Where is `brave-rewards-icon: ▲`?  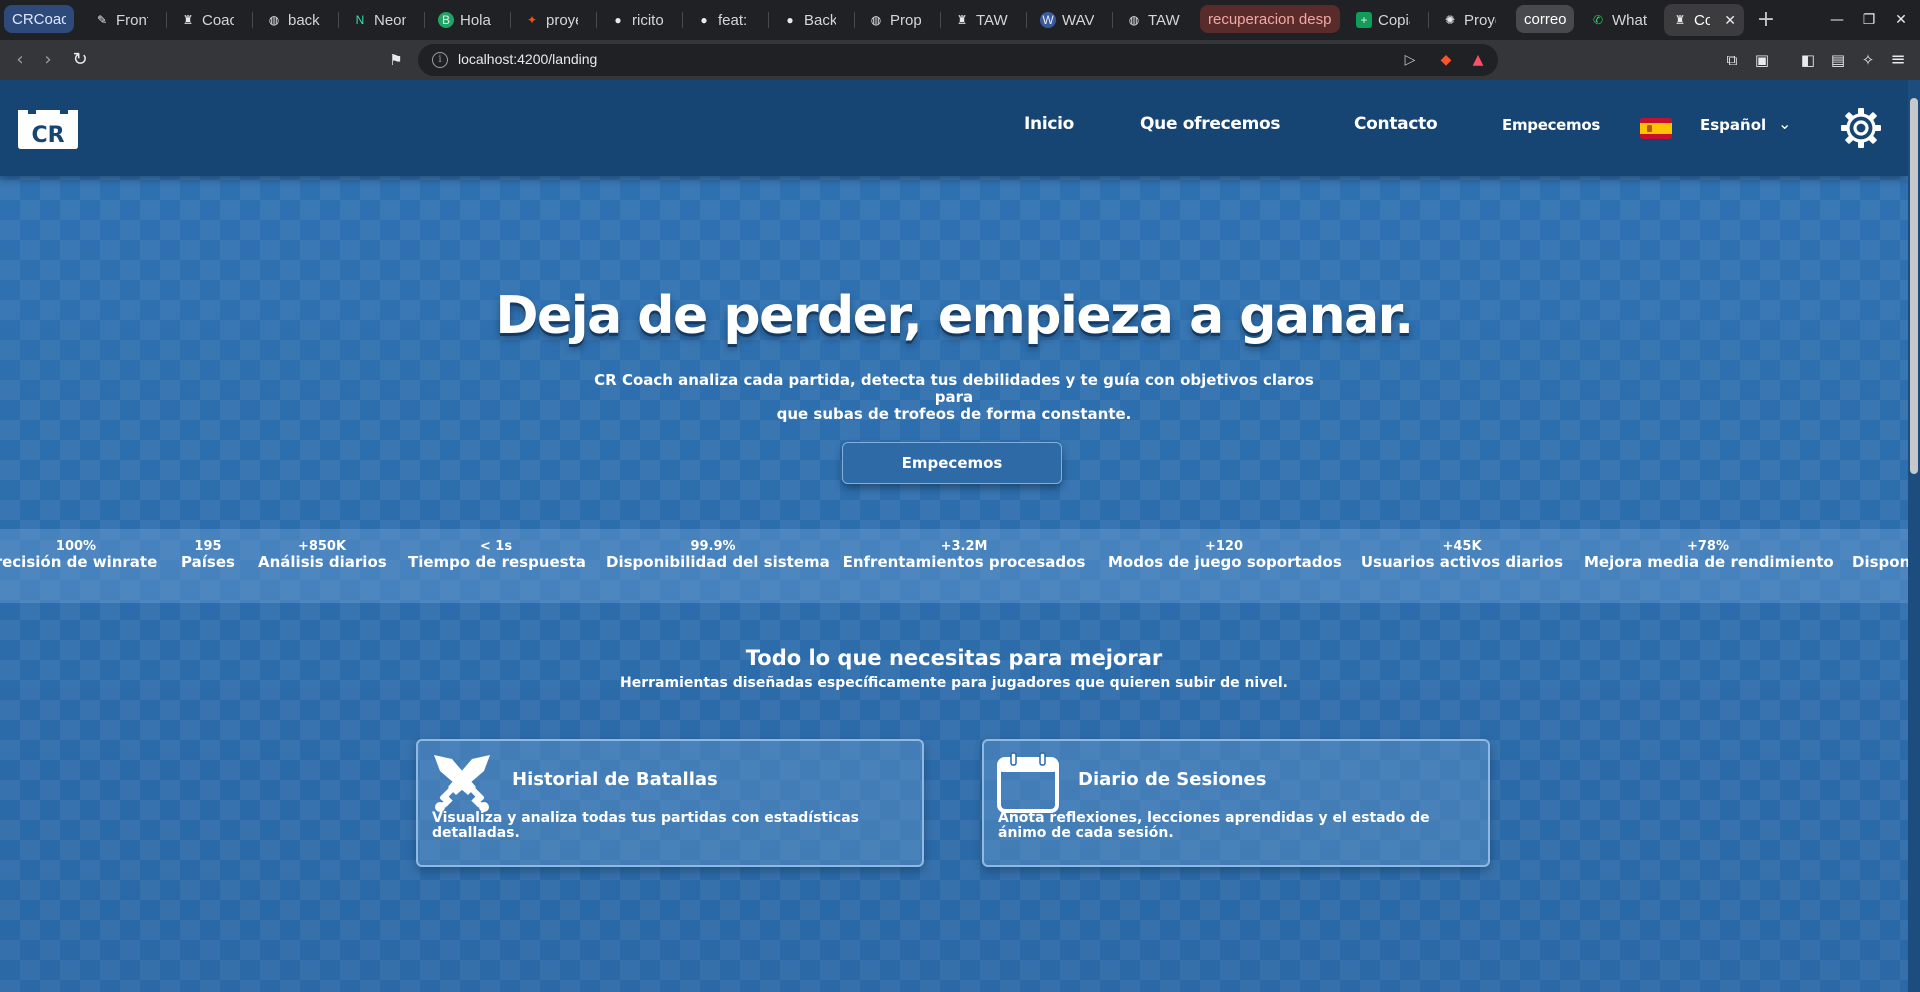 brave-rewards-icon: ▲ is located at coordinates (1478, 60).